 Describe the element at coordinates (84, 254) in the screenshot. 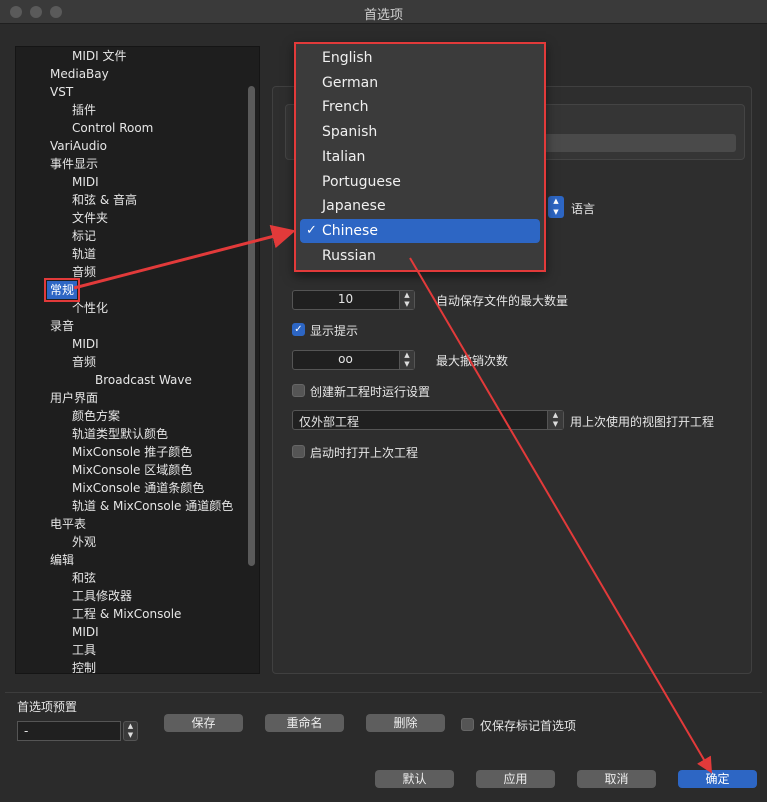

I see `tree-item: 轨道` at that location.